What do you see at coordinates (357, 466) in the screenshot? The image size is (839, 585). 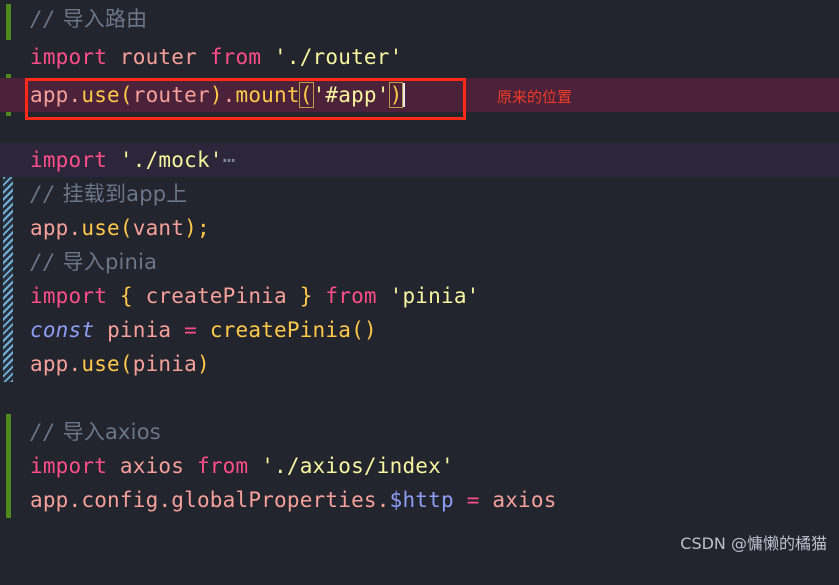 I see `string-axios-path: './axios/index'` at bounding box center [357, 466].